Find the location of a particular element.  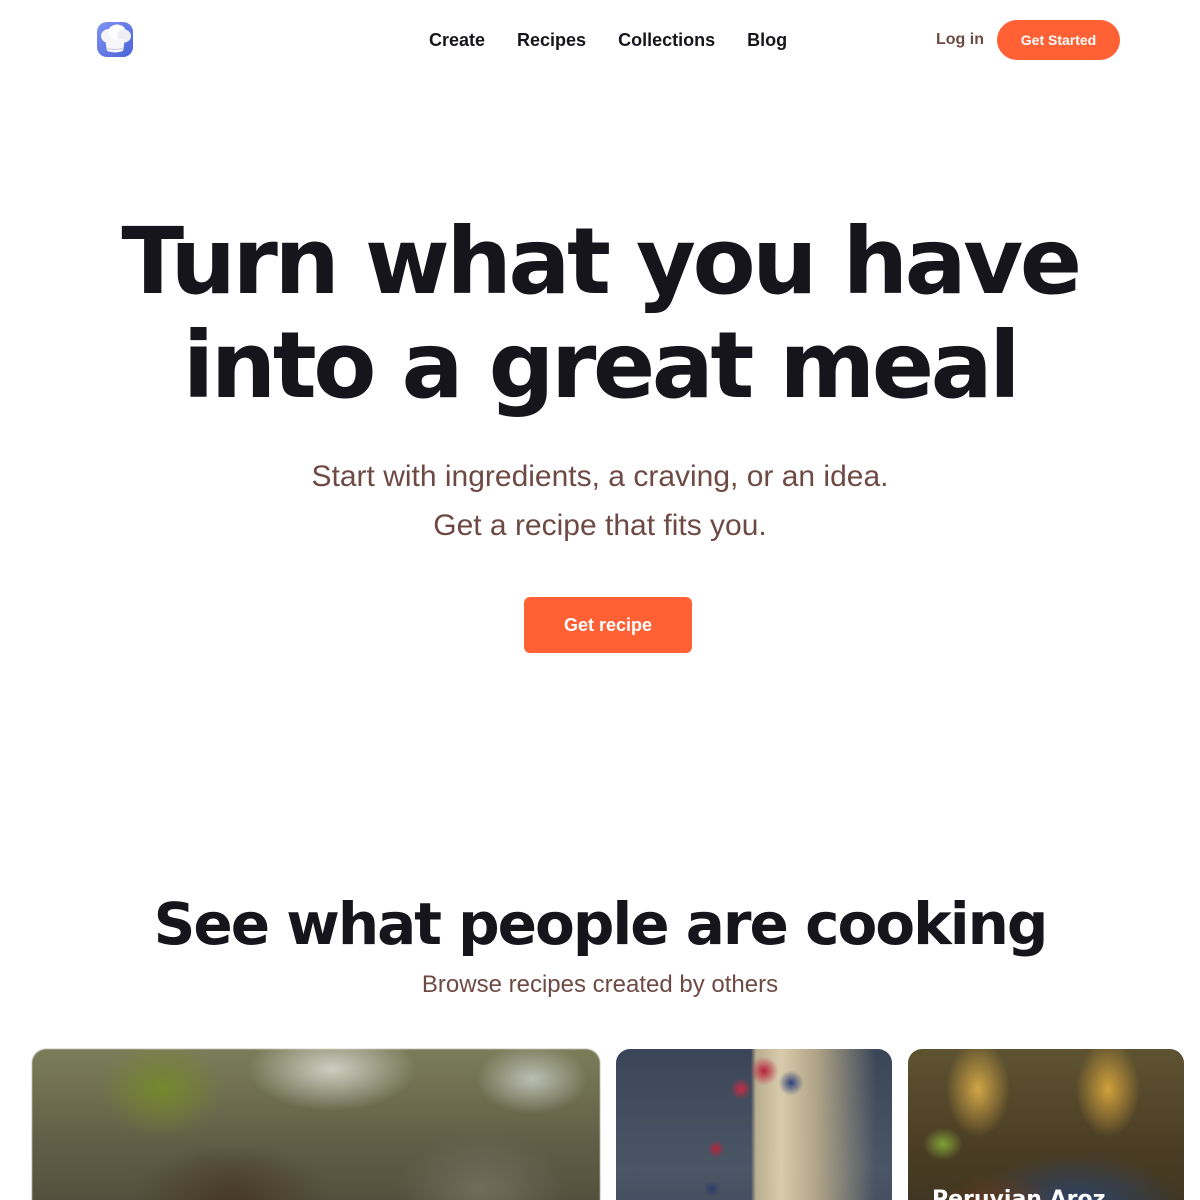

section-title: See what people are cooking is located at coordinates (601, 924).